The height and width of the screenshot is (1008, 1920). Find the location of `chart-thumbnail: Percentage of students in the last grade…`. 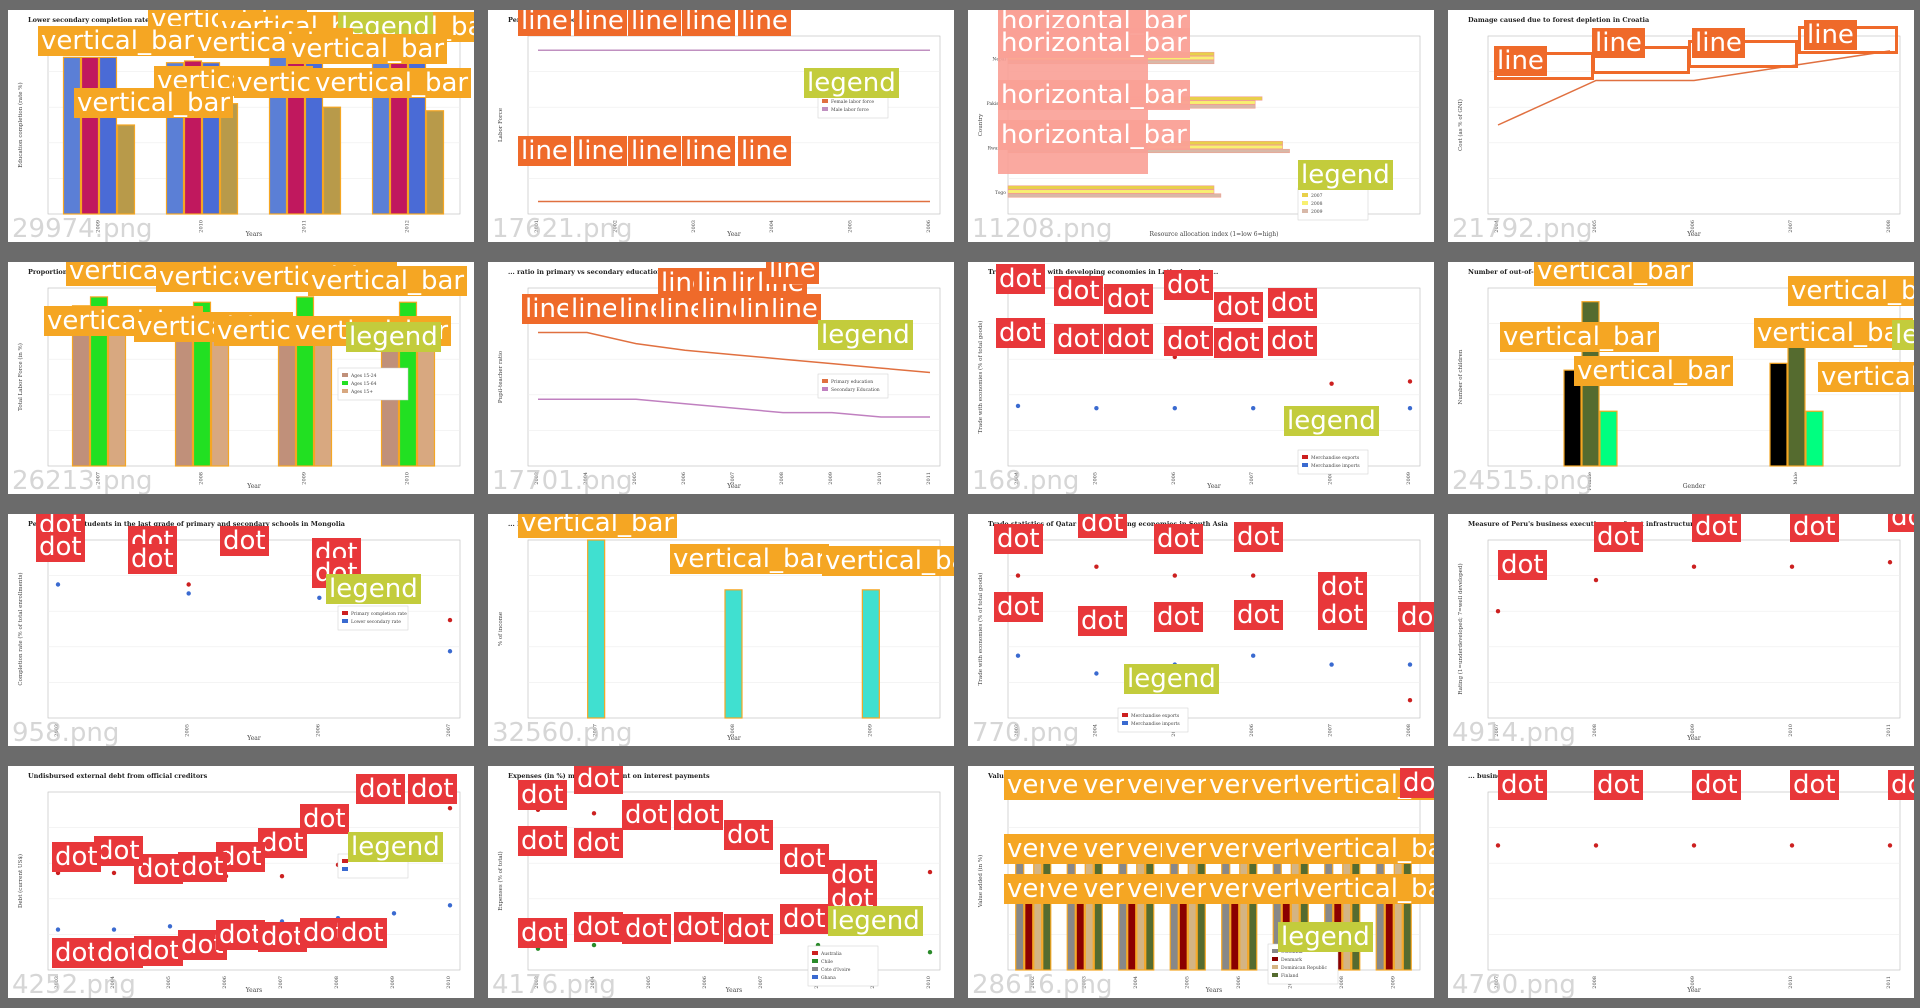

chart-thumbnail: Percentage of students in the last grade… is located at coordinates (241, 630).